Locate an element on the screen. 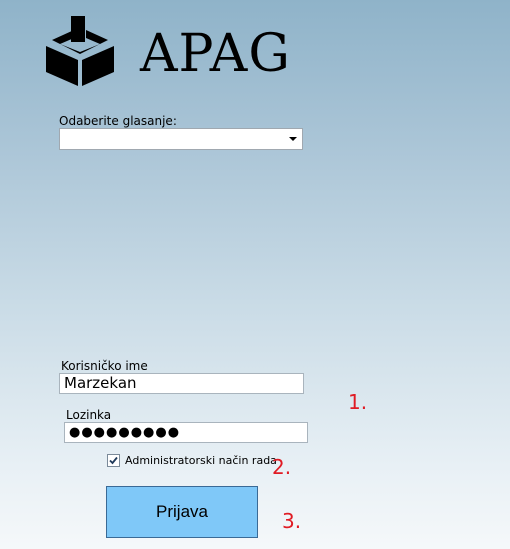 Image resolution: width=510 pixels, height=549 pixels. password-label: Lozinka is located at coordinates (89, 415).